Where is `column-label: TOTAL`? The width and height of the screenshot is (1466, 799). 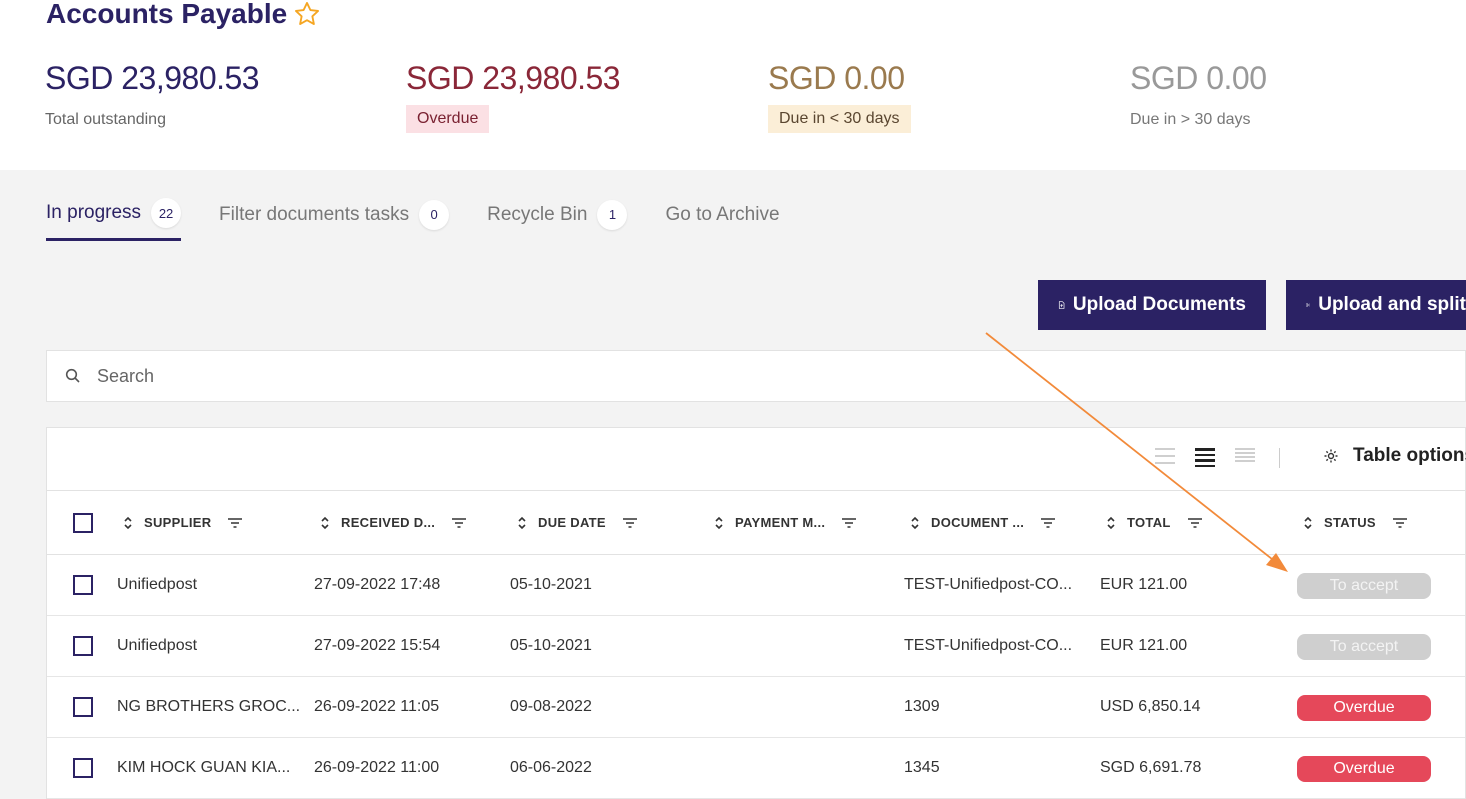
column-label: TOTAL is located at coordinates (1149, 522).